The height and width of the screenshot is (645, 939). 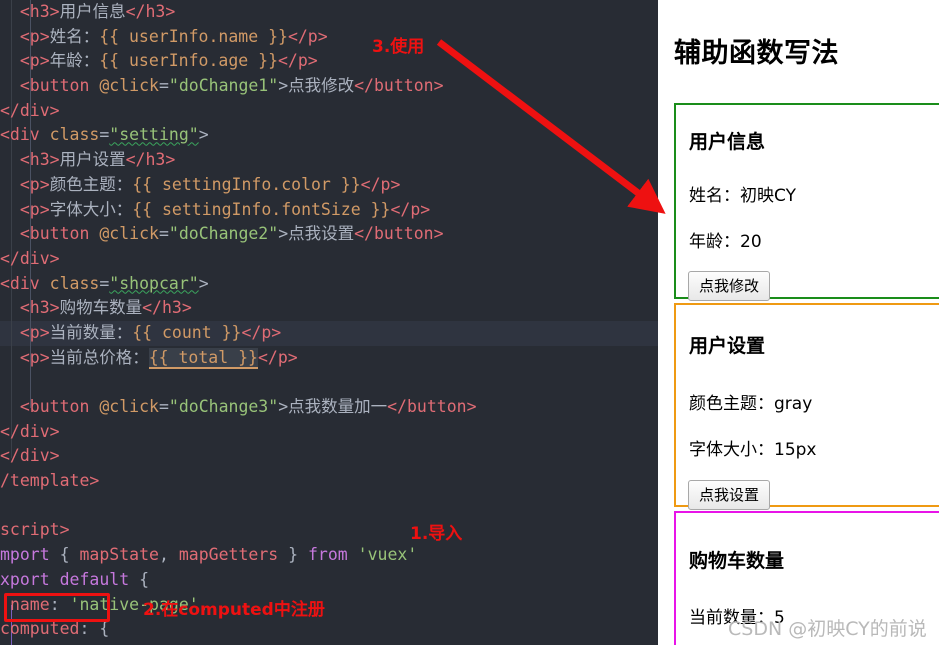 I want to click on code-token: 'vuex', so click(x=387, y=555).